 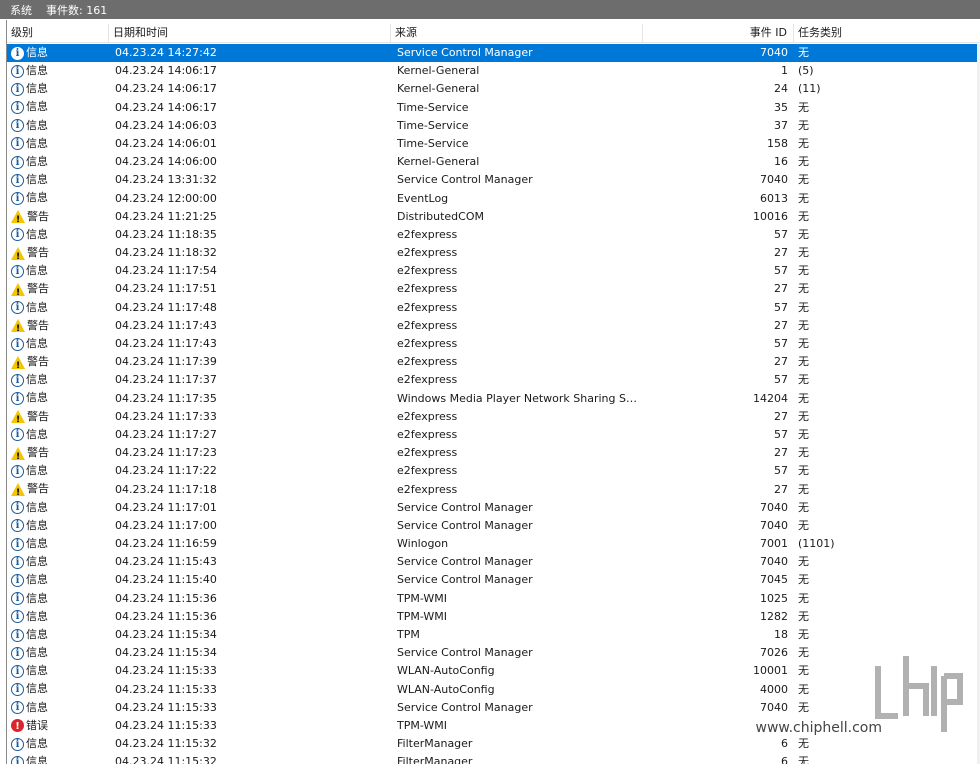 What do you see at coordinates (784, 744) in the screenshot?
I see `event-id-cell: 6` at bounding box center [784, 744].